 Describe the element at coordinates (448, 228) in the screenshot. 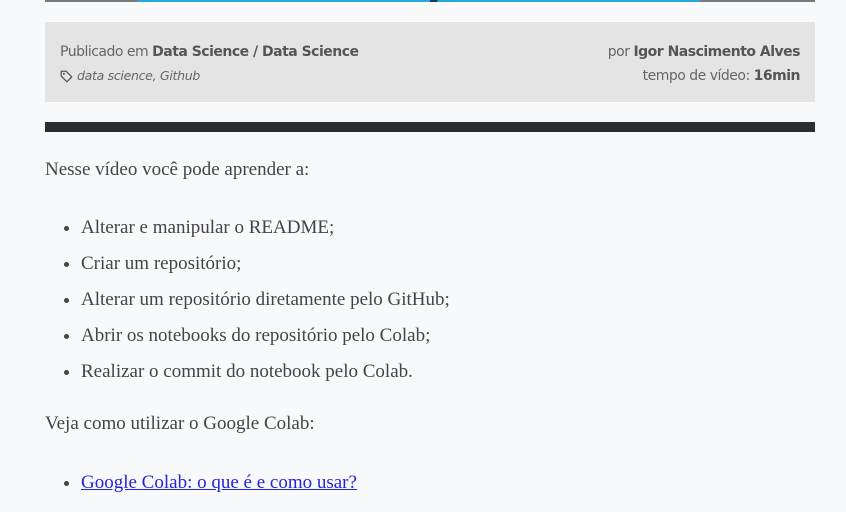

I see `list-item: Alterar e manipular o README;` at that location.